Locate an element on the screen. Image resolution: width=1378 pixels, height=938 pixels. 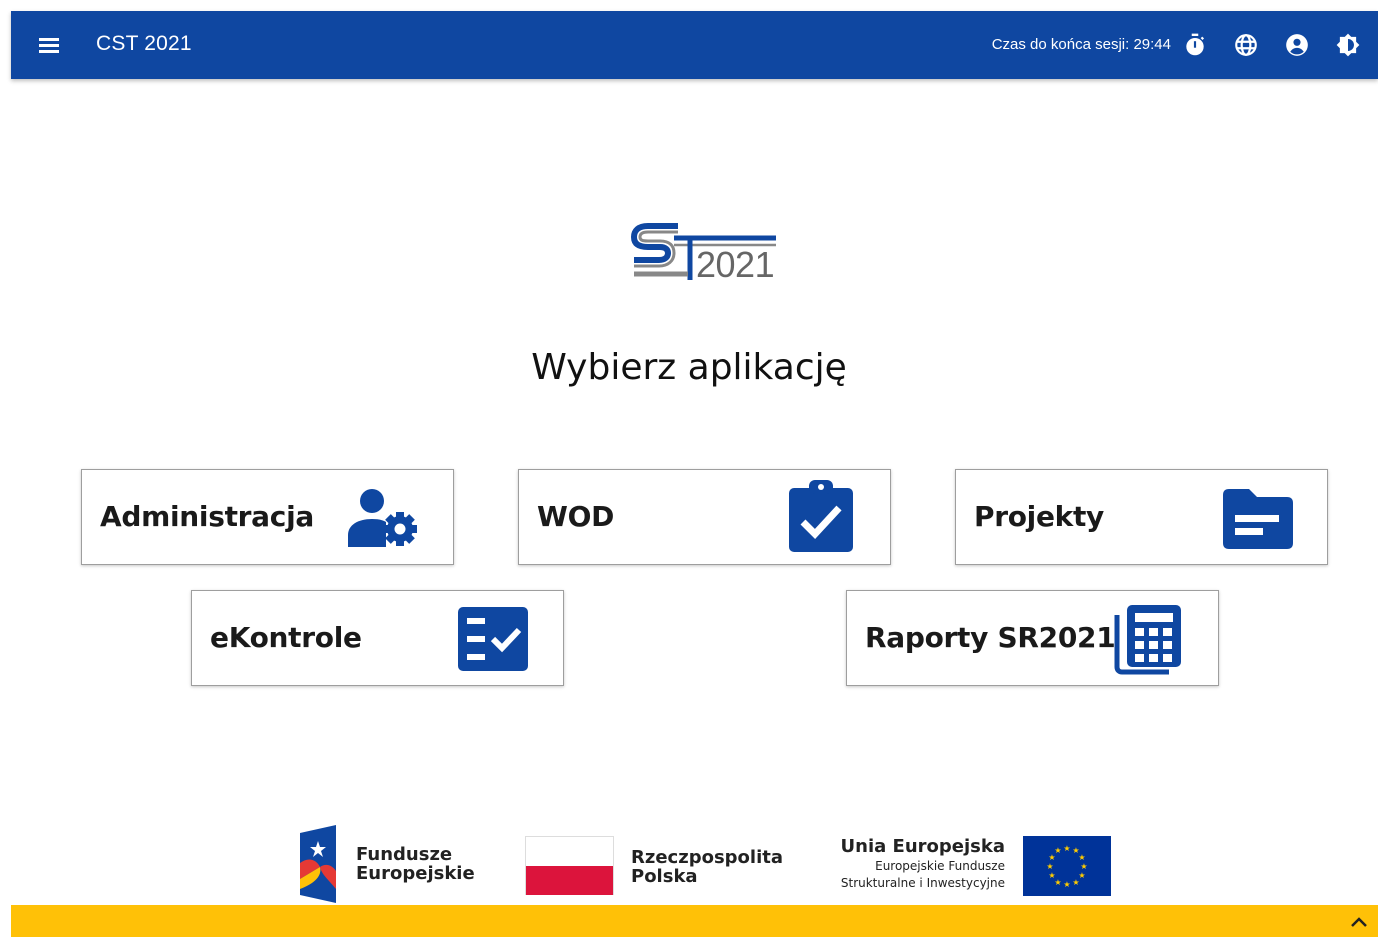
pl-line2: Polska is located at coordinates (664, 876).